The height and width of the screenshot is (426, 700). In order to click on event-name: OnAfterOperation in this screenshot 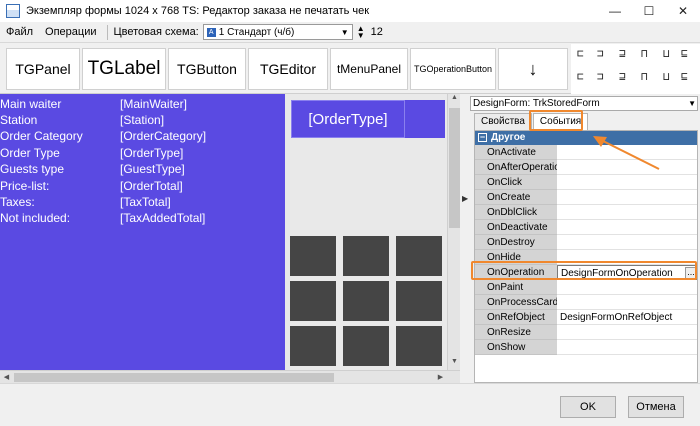, I will do `click(516, 167)`.